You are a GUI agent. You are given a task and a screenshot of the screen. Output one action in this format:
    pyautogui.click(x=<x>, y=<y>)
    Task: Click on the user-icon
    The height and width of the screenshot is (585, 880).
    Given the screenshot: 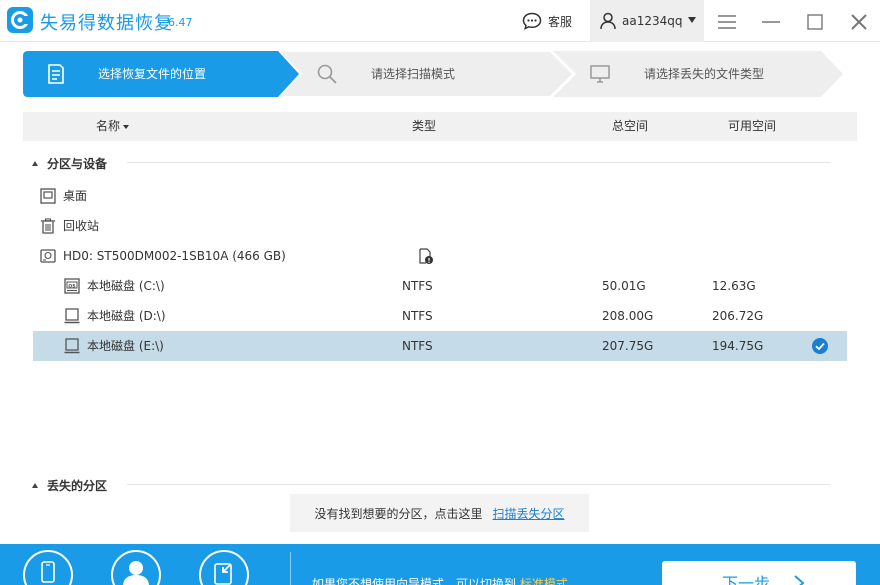 What is the action you would take?
    pyautogui.click(x=608, y=21)
    